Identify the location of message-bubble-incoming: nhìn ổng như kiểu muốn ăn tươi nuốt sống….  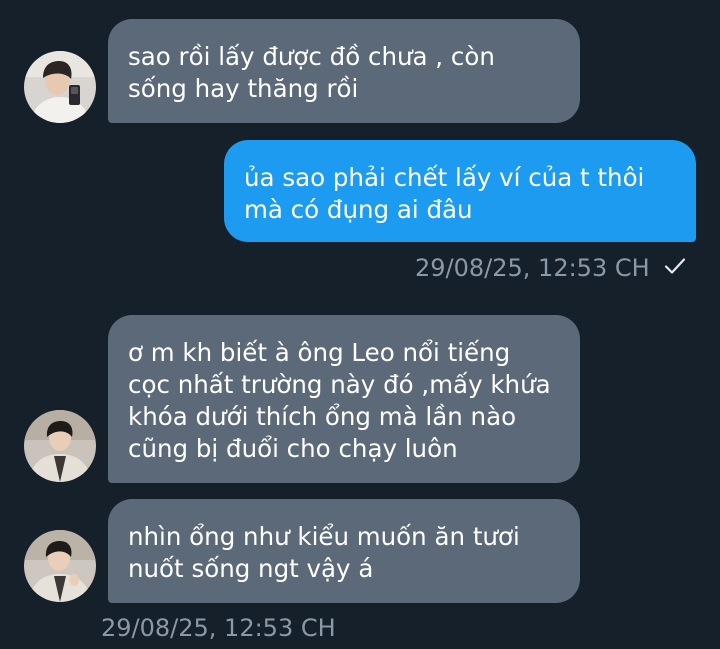
(344, 551).